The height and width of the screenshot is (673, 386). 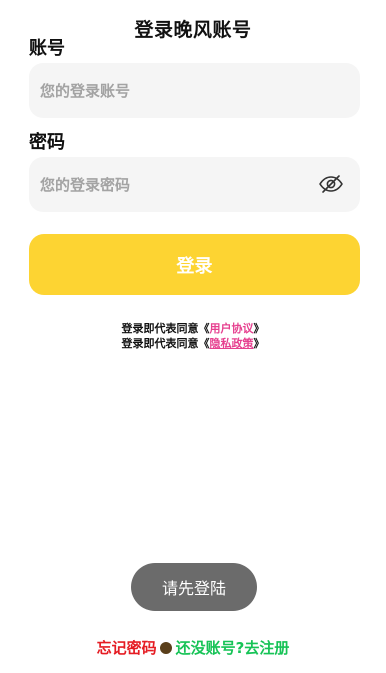 What do you see at coordinates (165, 647) in the screenshot?
I see `separator-dot` at bounding box center [165, 647].